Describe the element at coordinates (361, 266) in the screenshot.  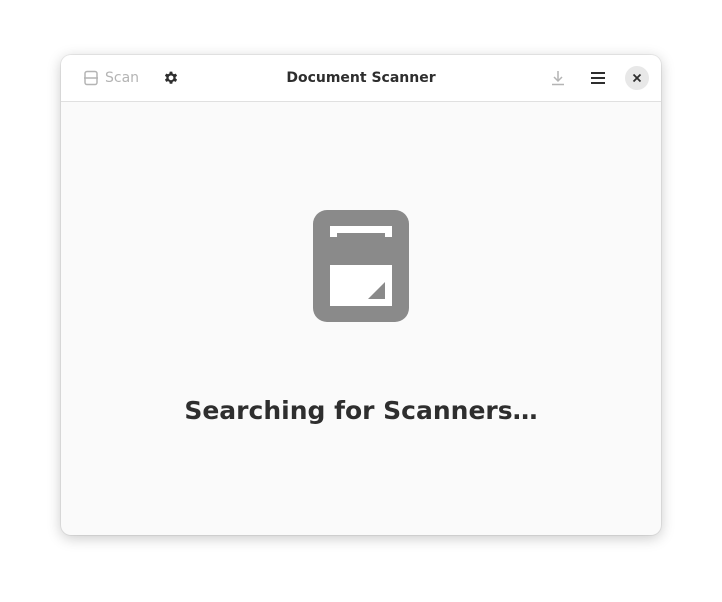
I see `document-scanner-icon` at that location.